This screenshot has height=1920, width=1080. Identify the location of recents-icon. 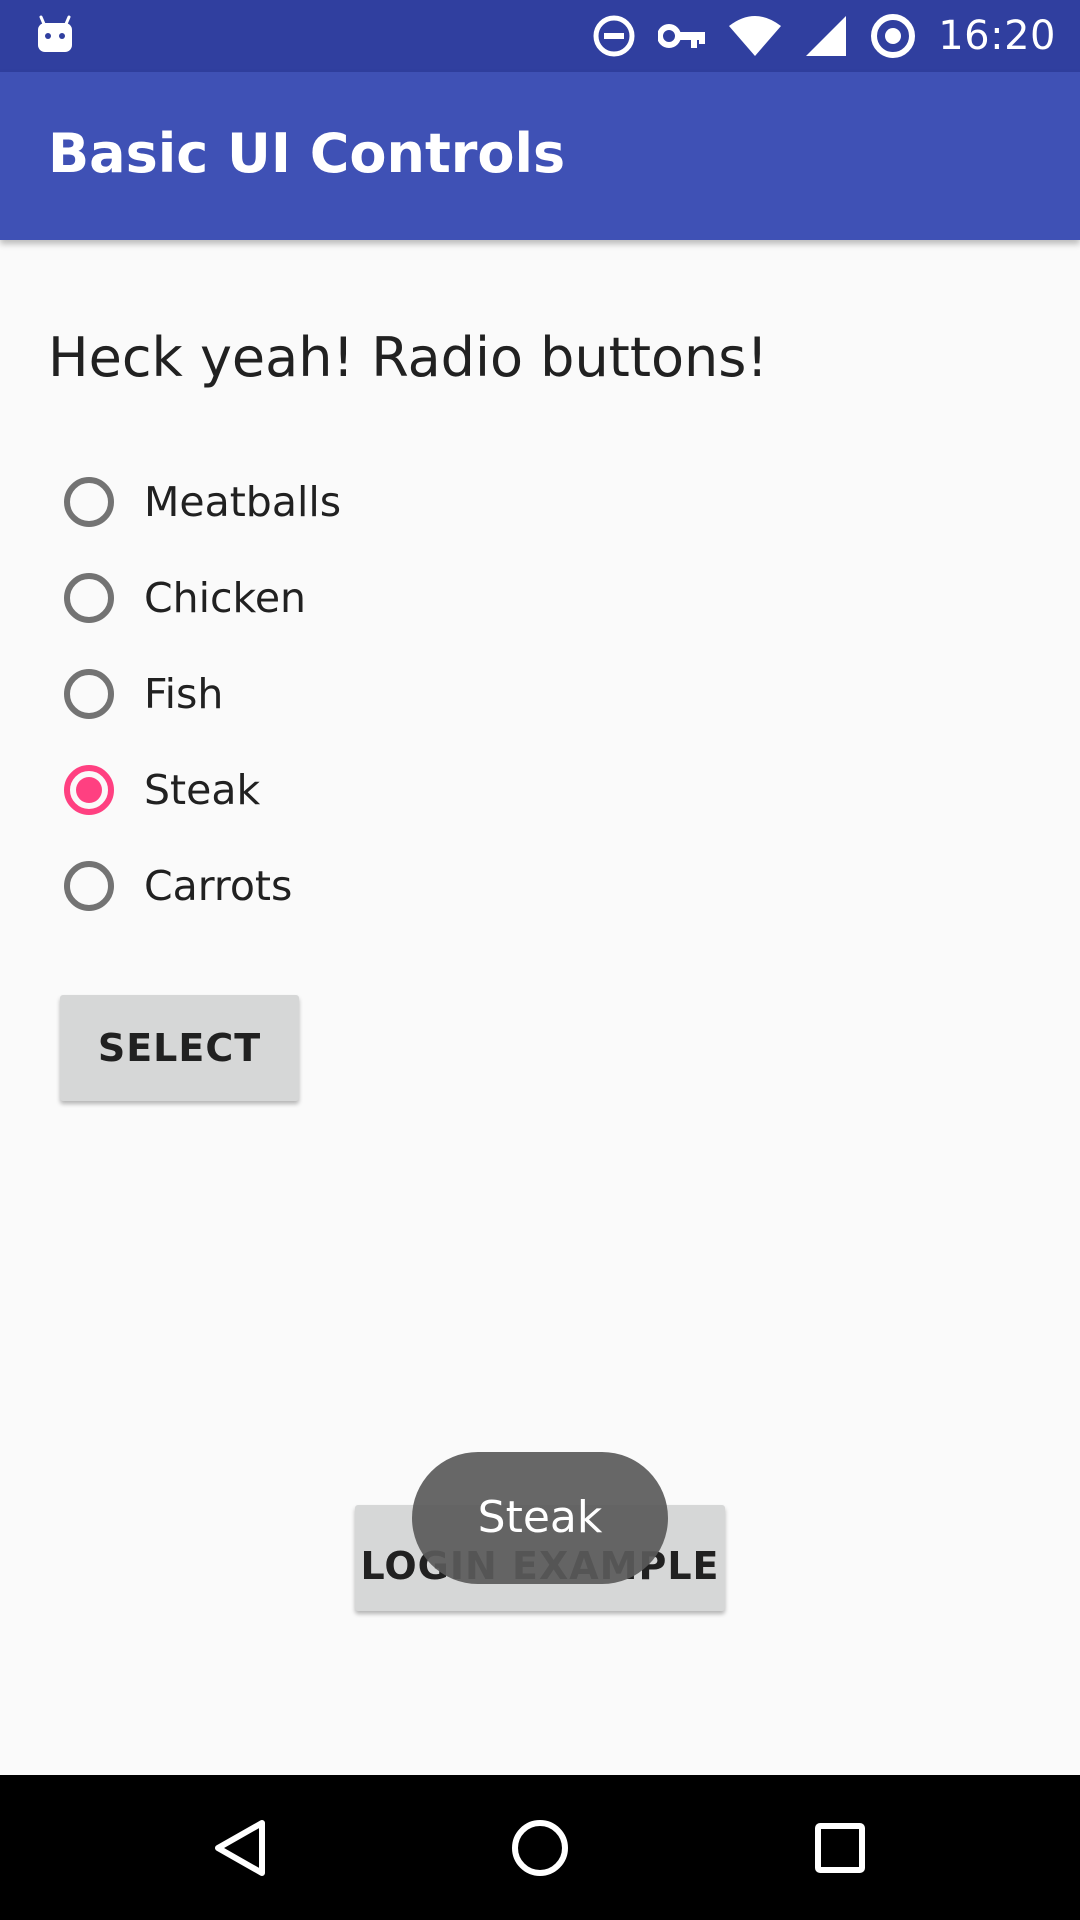
(840, 1847).